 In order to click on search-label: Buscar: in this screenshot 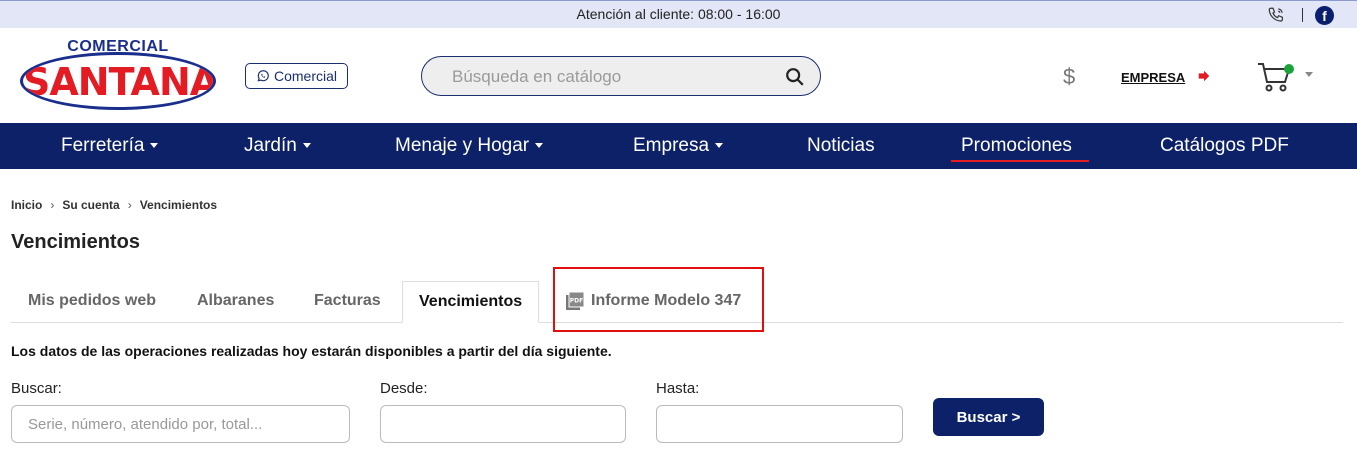, I will do `click(36, 388)`.